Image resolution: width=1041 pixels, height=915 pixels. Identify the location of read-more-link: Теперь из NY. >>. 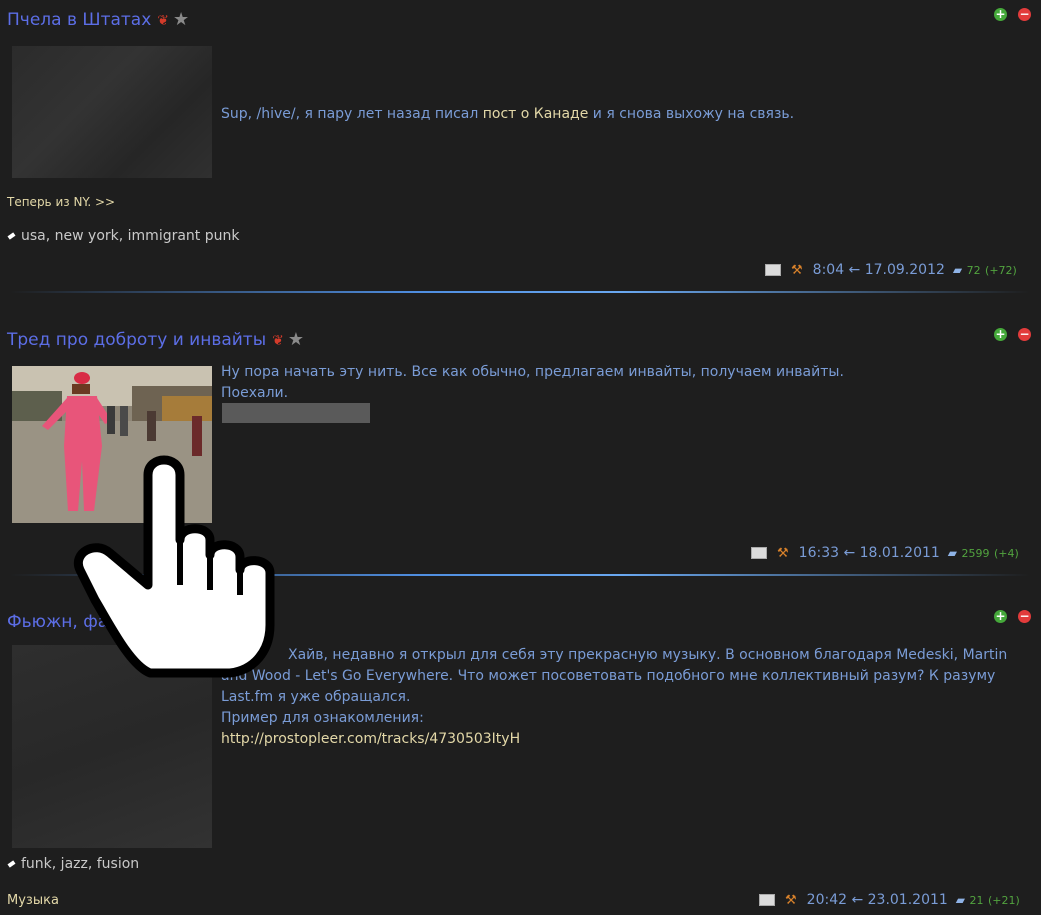
(61, 202).